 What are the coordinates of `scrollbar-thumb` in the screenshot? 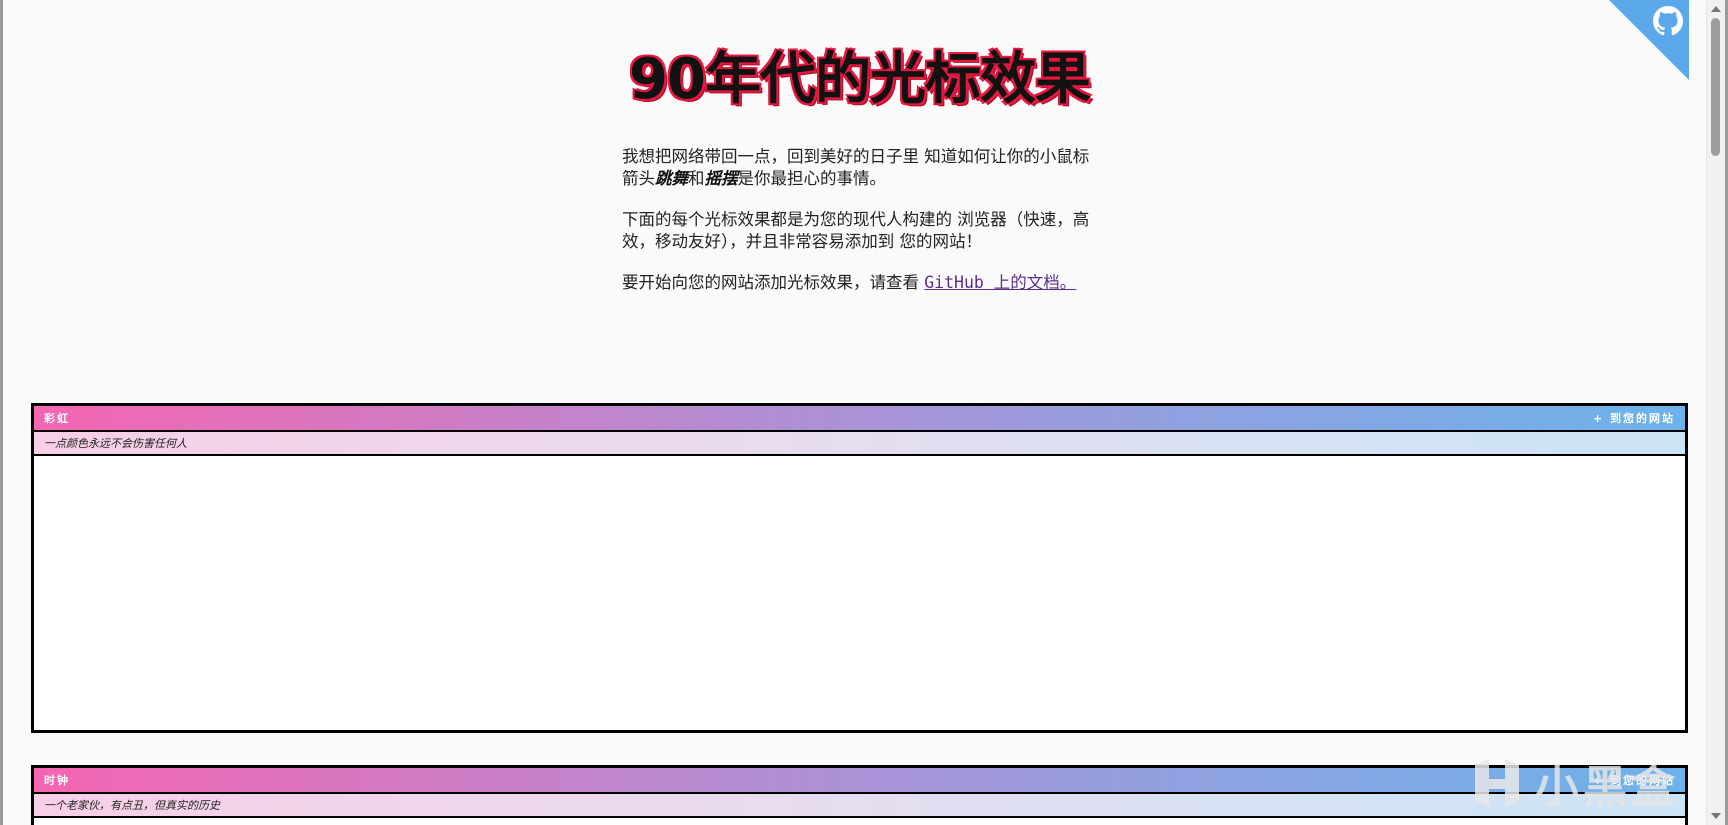 It's located at (1715, 87).